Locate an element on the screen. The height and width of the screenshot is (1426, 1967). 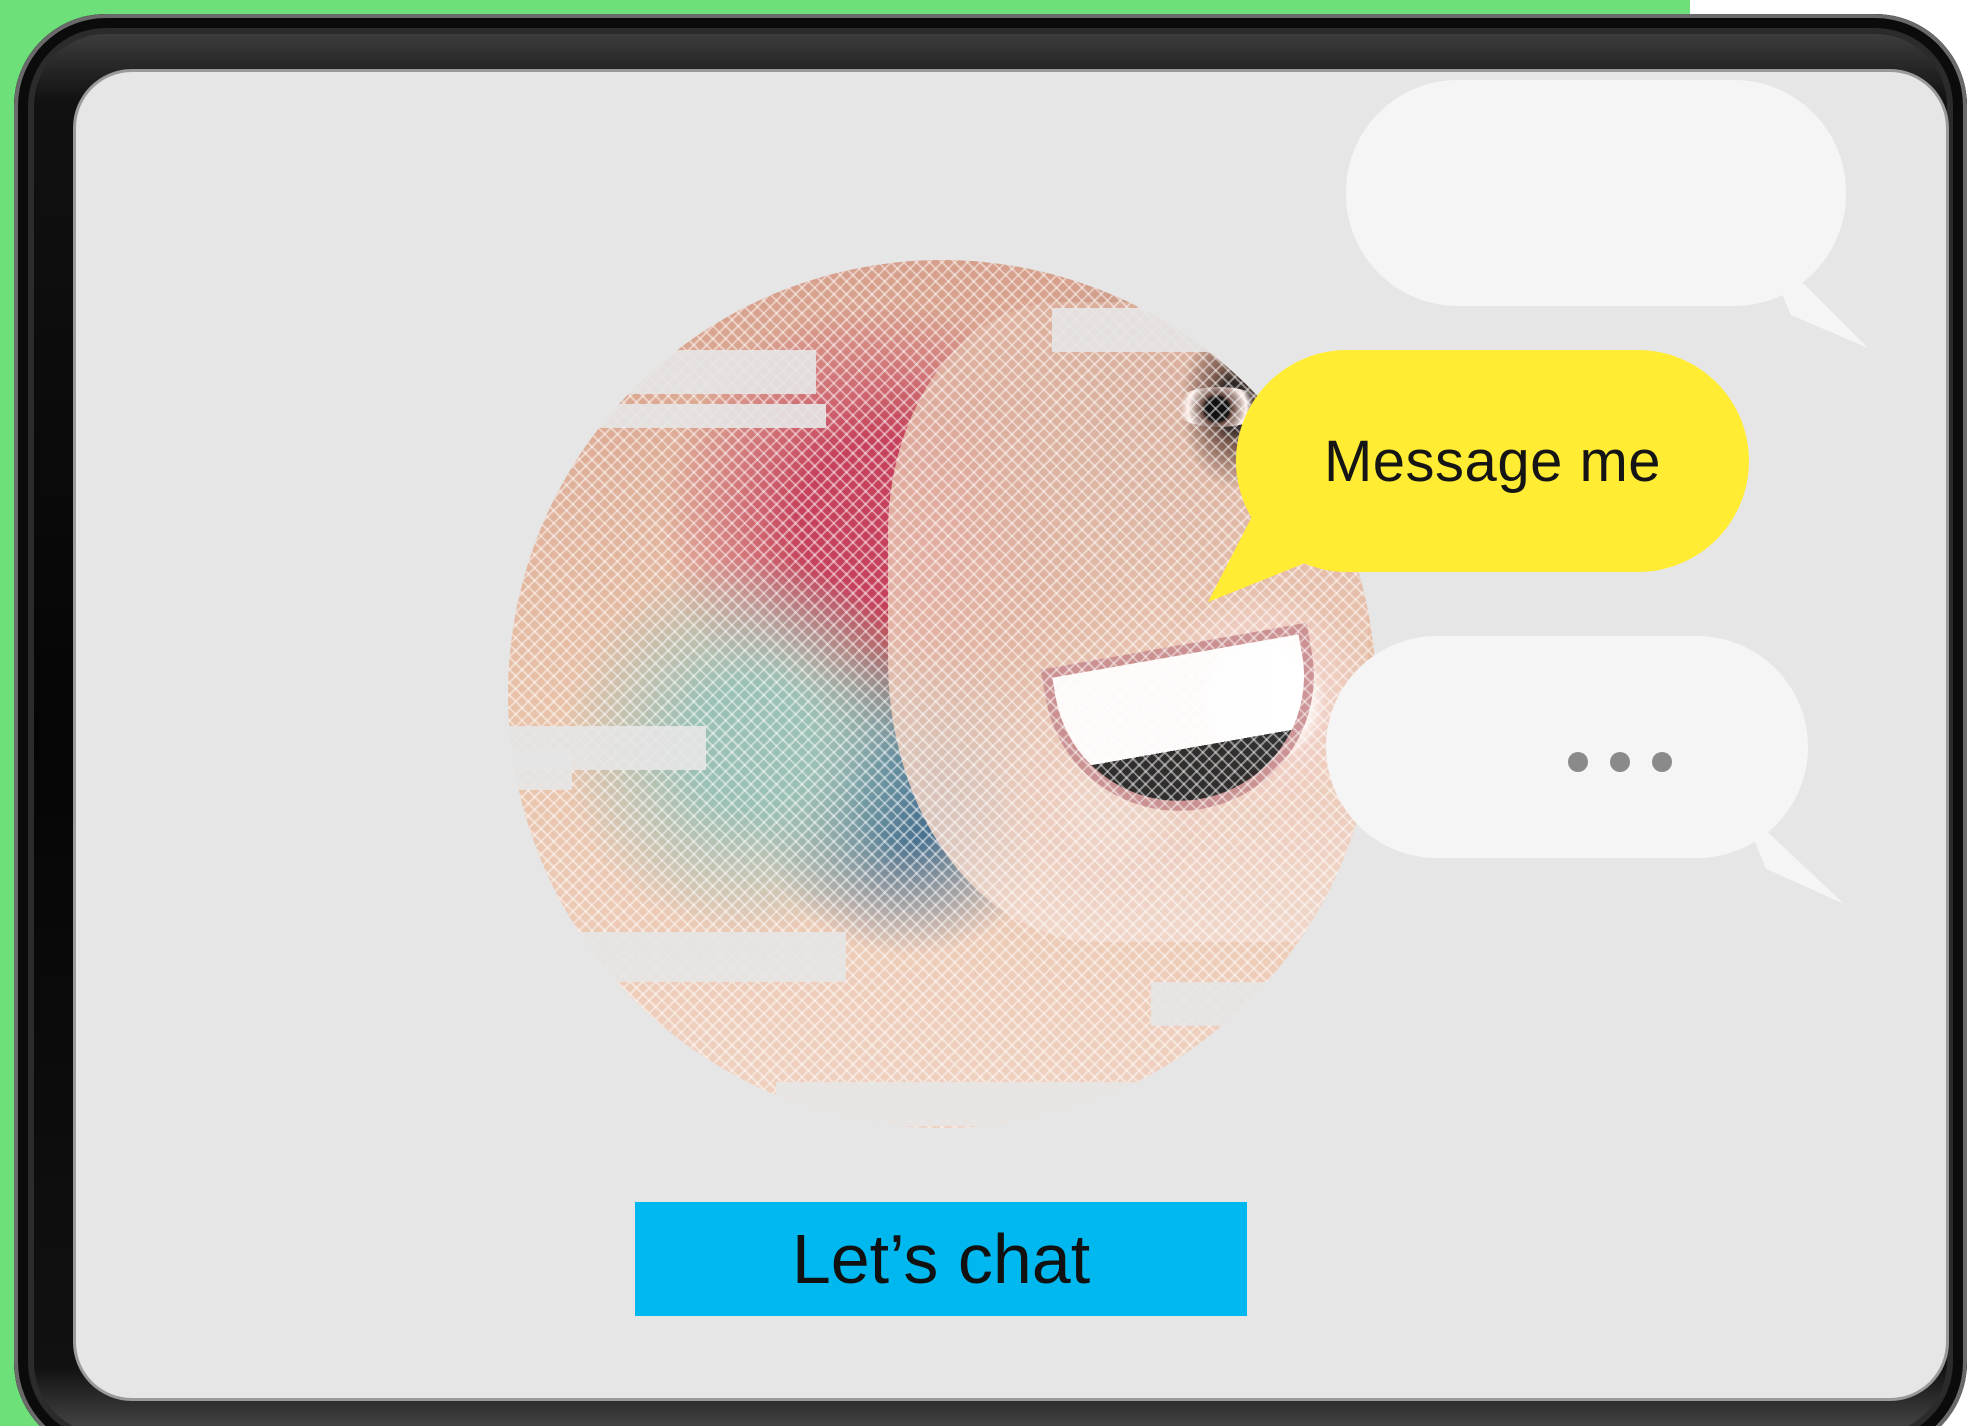
message-me-text: Message me is located at coordinates (1492, 461).